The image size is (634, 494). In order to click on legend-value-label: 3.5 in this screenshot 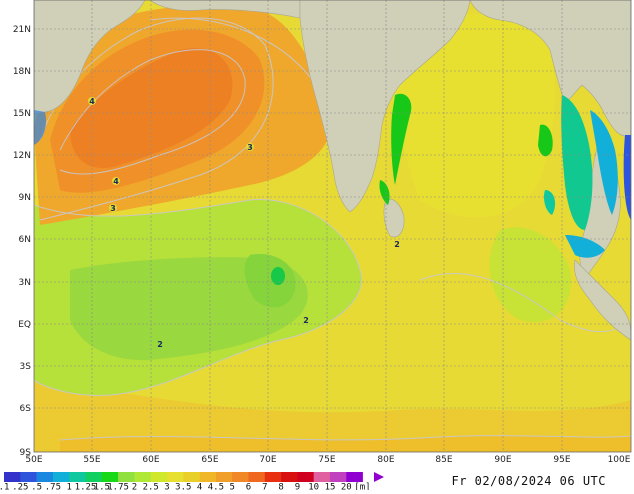, I will do `click(183, 487)`.